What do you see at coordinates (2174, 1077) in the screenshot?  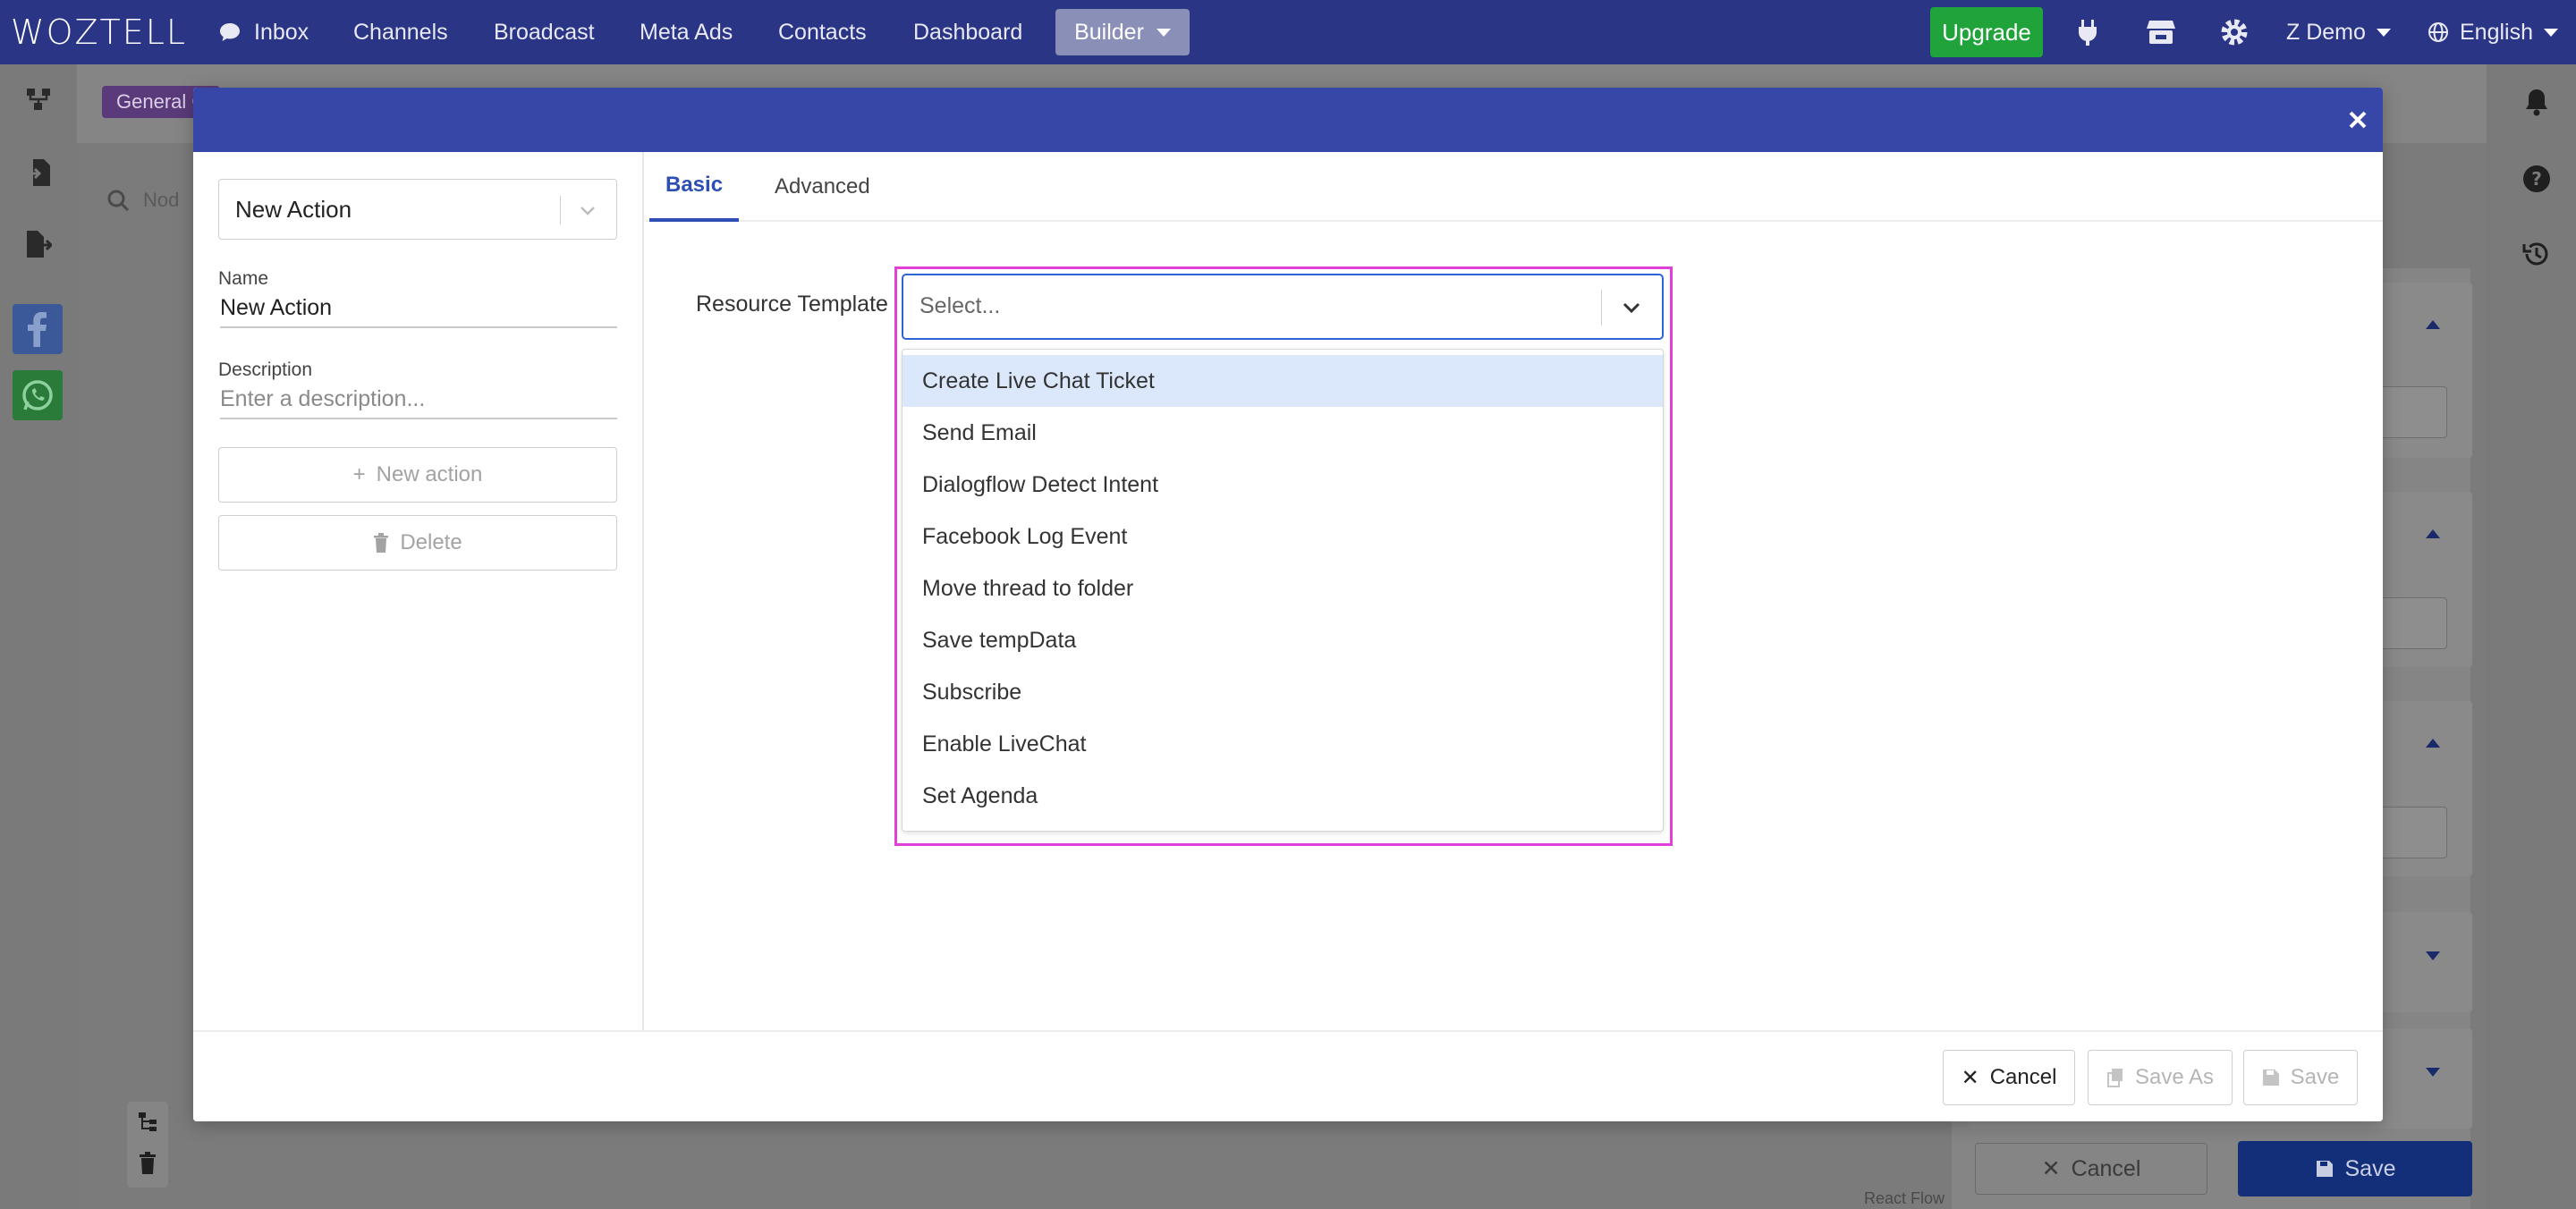 I see `save-as-label: Save As` at bounding box center [2174, 1077].